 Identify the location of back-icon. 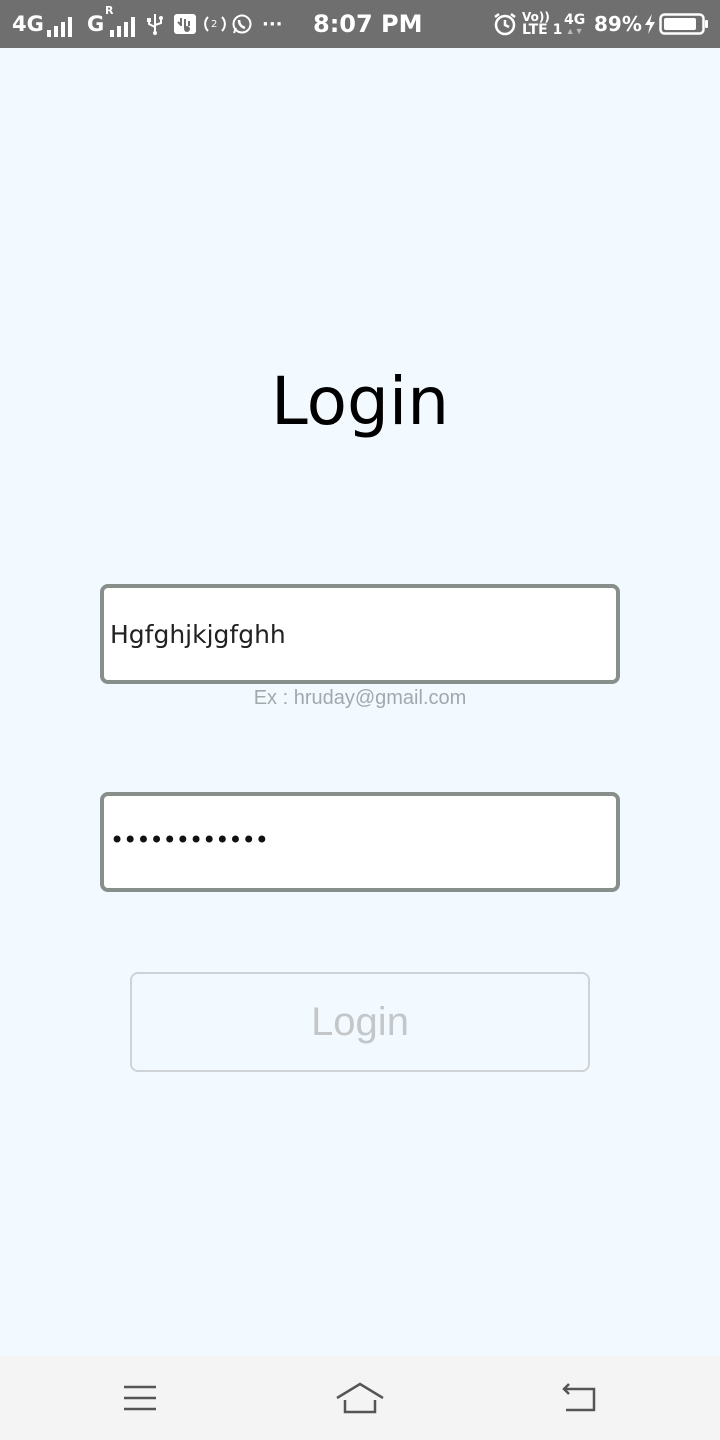
(579, 1397).